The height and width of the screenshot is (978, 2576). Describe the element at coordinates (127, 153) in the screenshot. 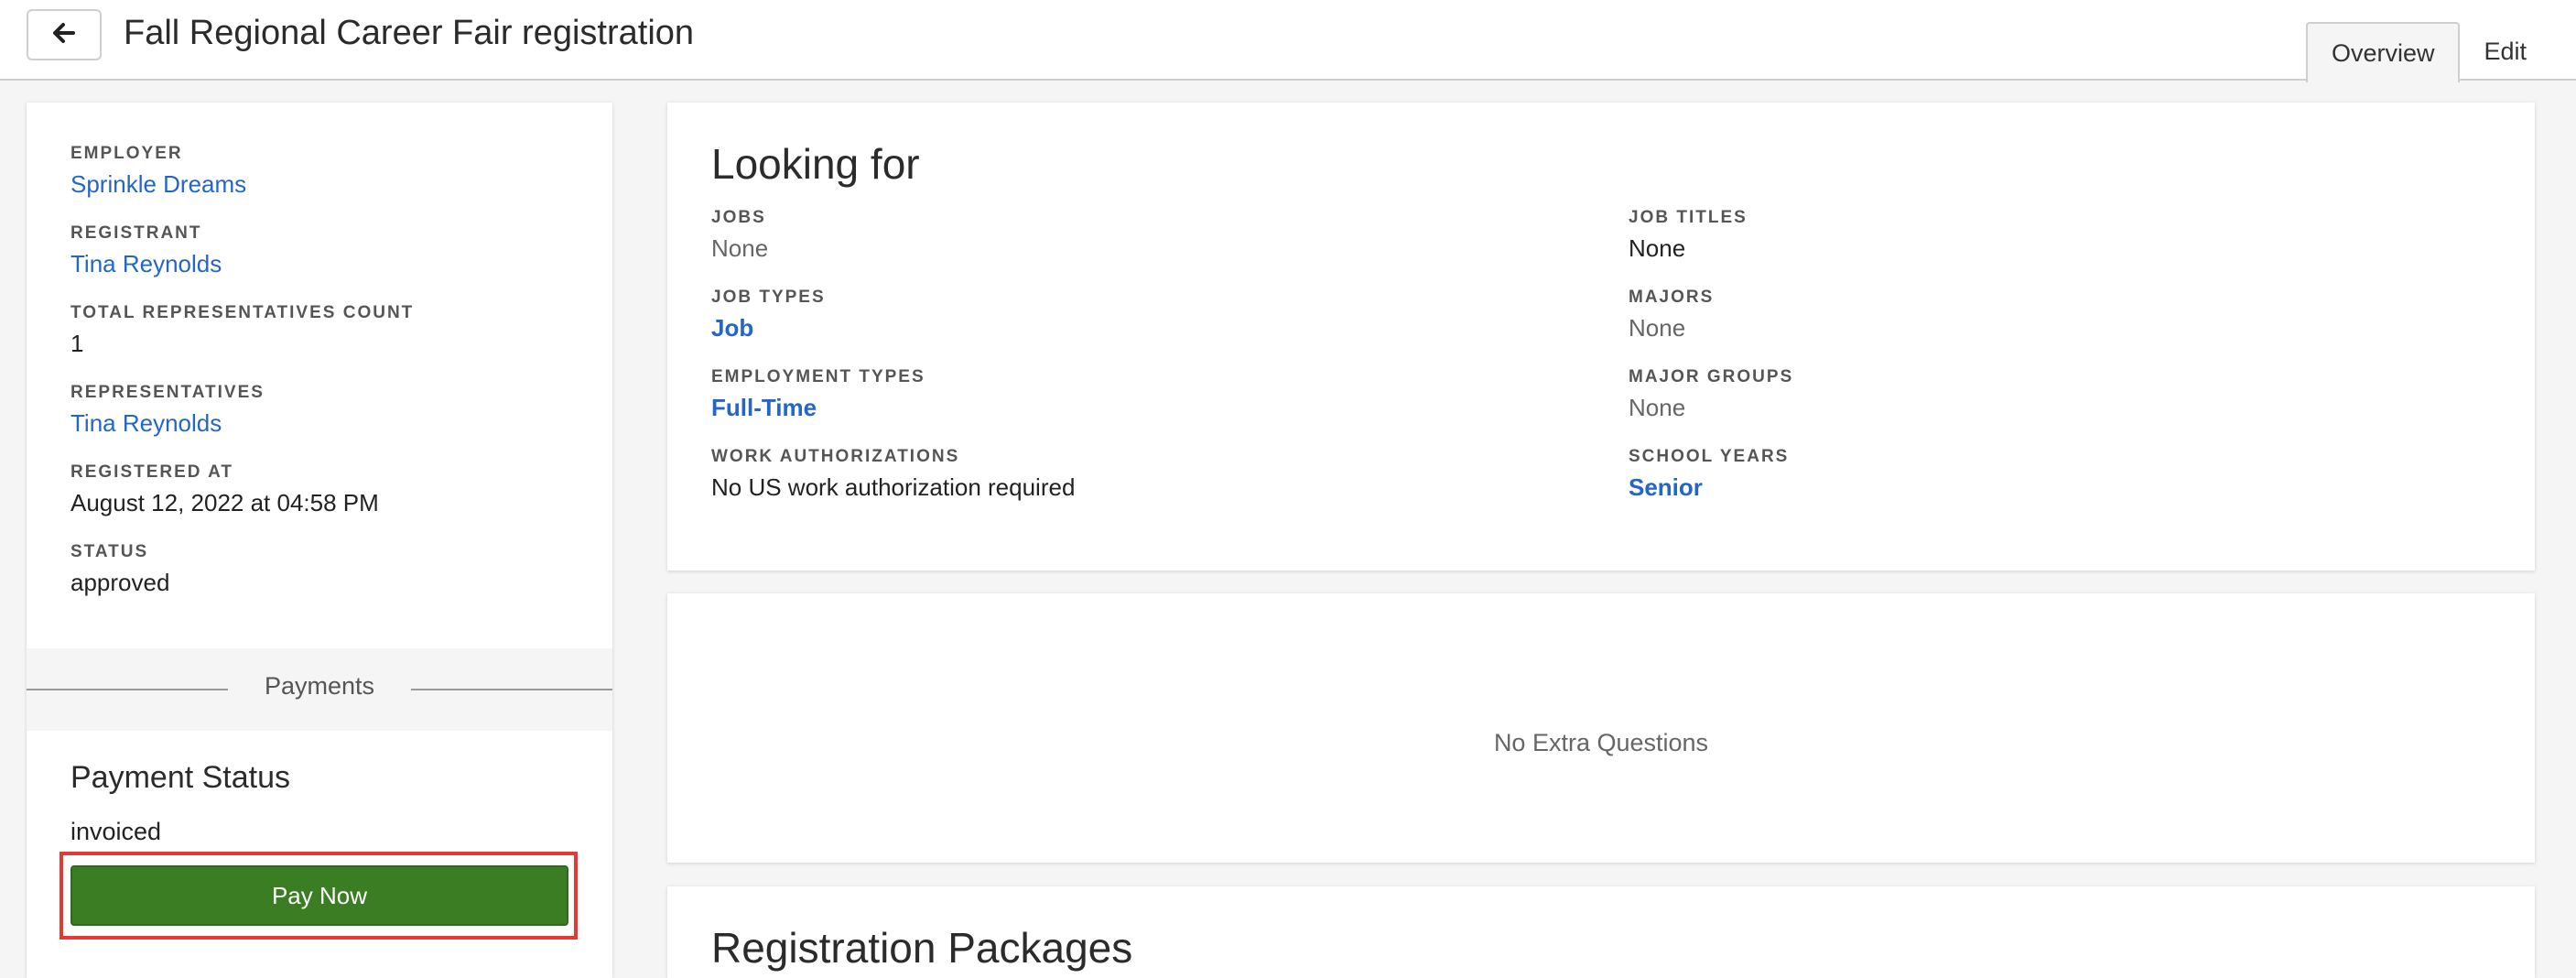

I see `employer-label: EMPLOYER` at that location.